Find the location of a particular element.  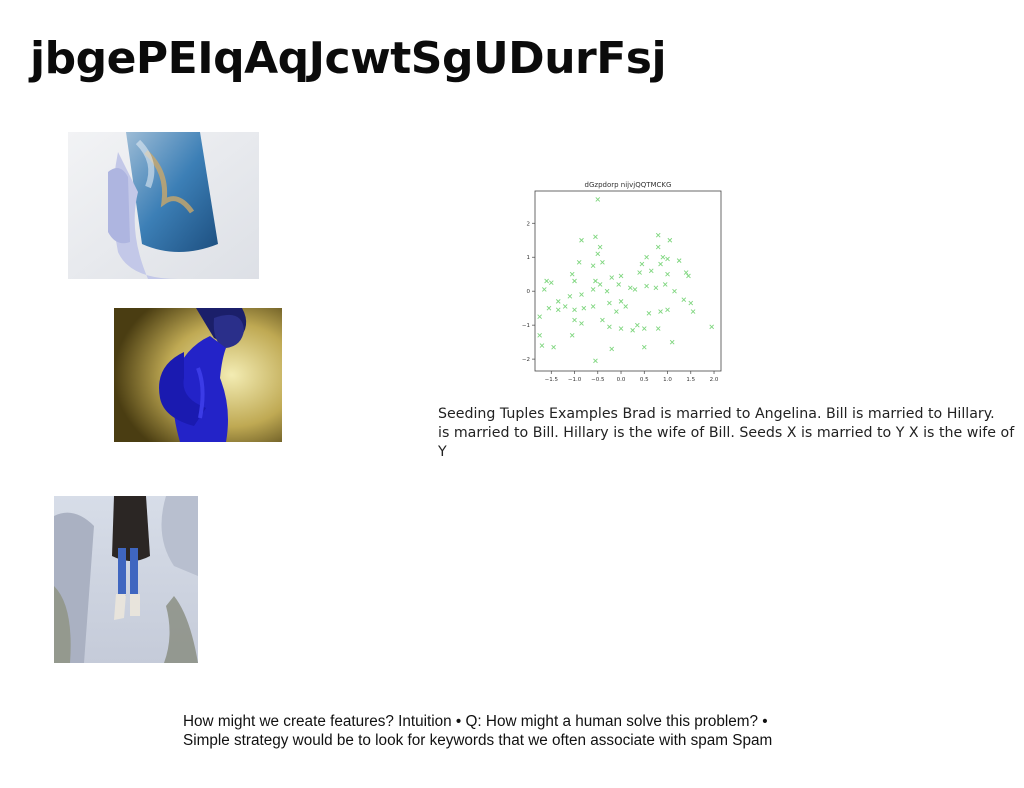

x-tick-label: 1.5 is located at coordinates (690, 380).